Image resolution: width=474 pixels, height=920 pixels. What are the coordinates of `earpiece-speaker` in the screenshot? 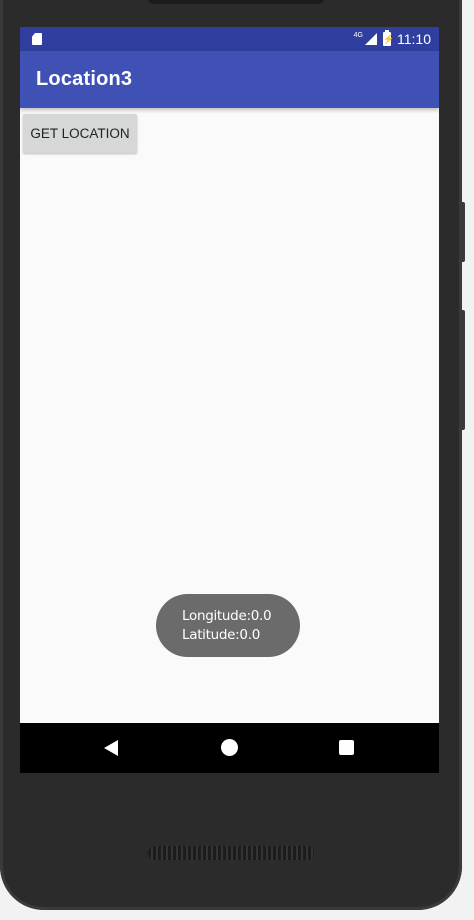 It's located at (236, 2).